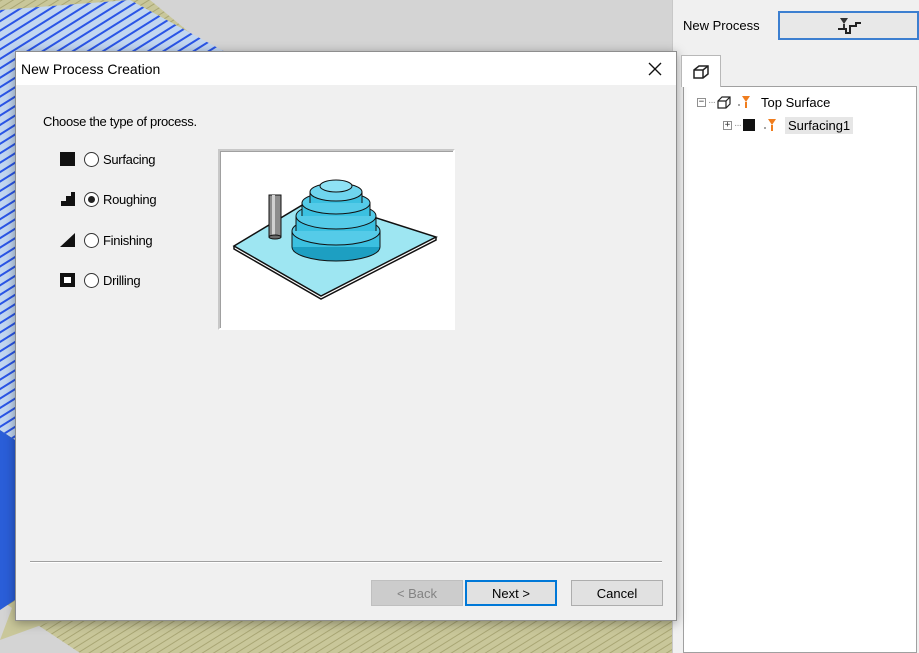  What do you see at coordinates (91, 69) in the screenshot?
I see `dialog-title: New Process Creation` at bounding box center [91, 69].